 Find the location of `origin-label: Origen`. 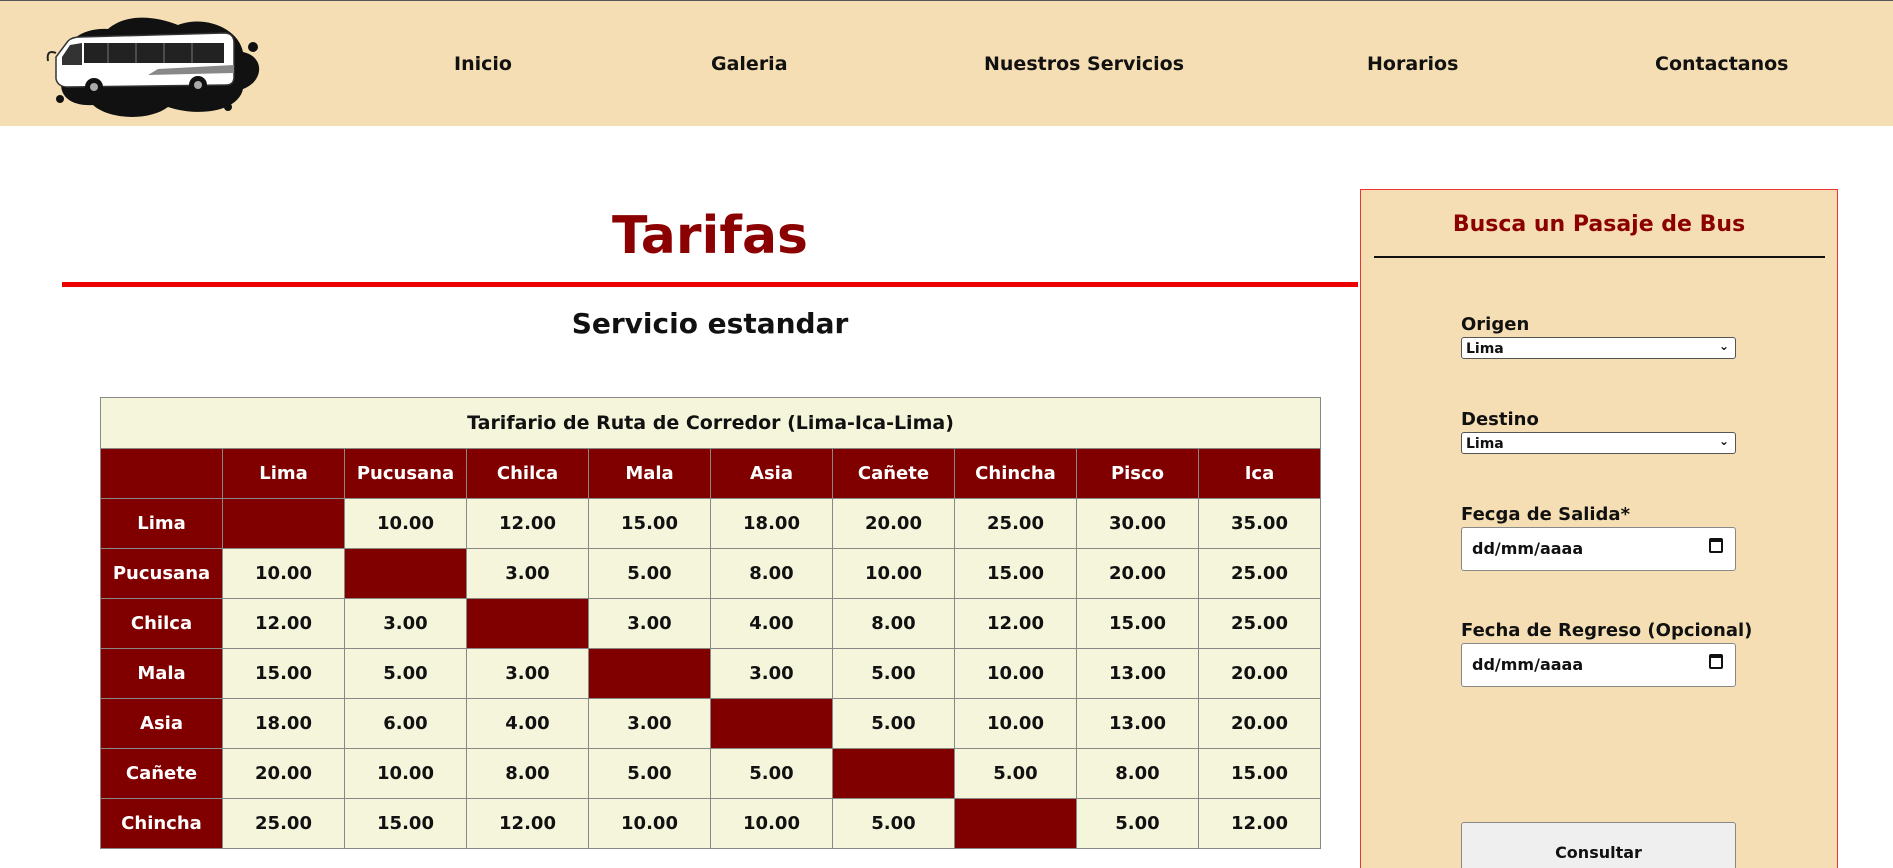

origin-label: Origen is located at coordinates (1495, 324).